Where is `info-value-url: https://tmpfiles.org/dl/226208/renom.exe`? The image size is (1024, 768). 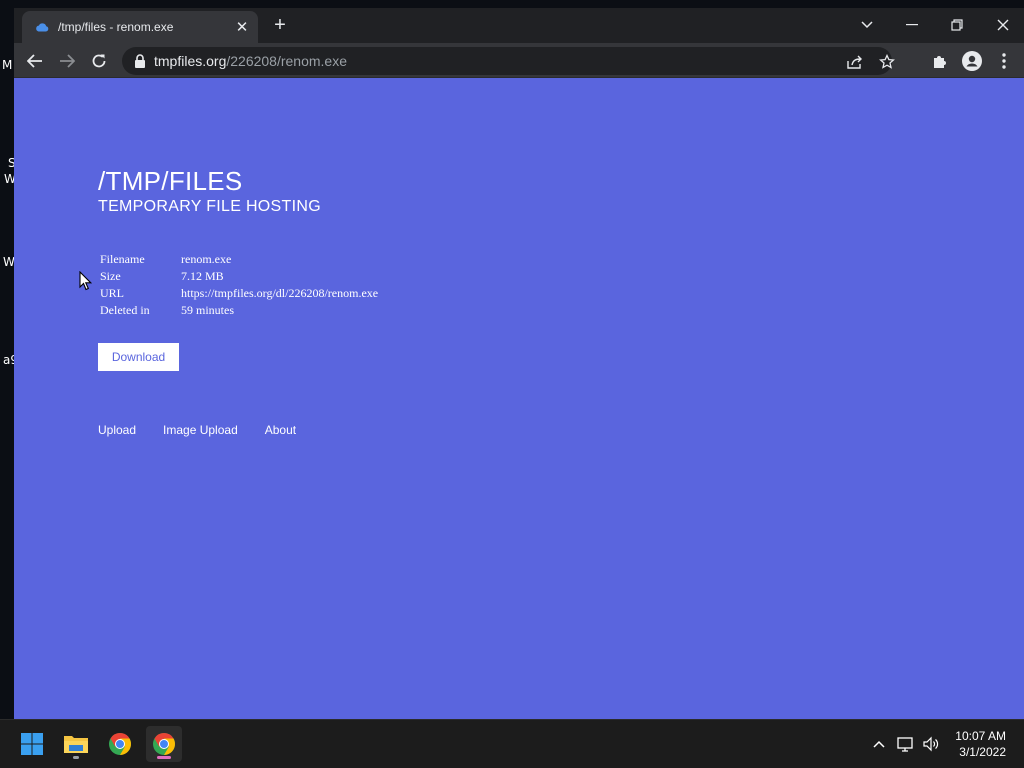 info-value-url: https://tmpfiles.org/dl/226208/renom.exe is located at coordinates (279, 293).